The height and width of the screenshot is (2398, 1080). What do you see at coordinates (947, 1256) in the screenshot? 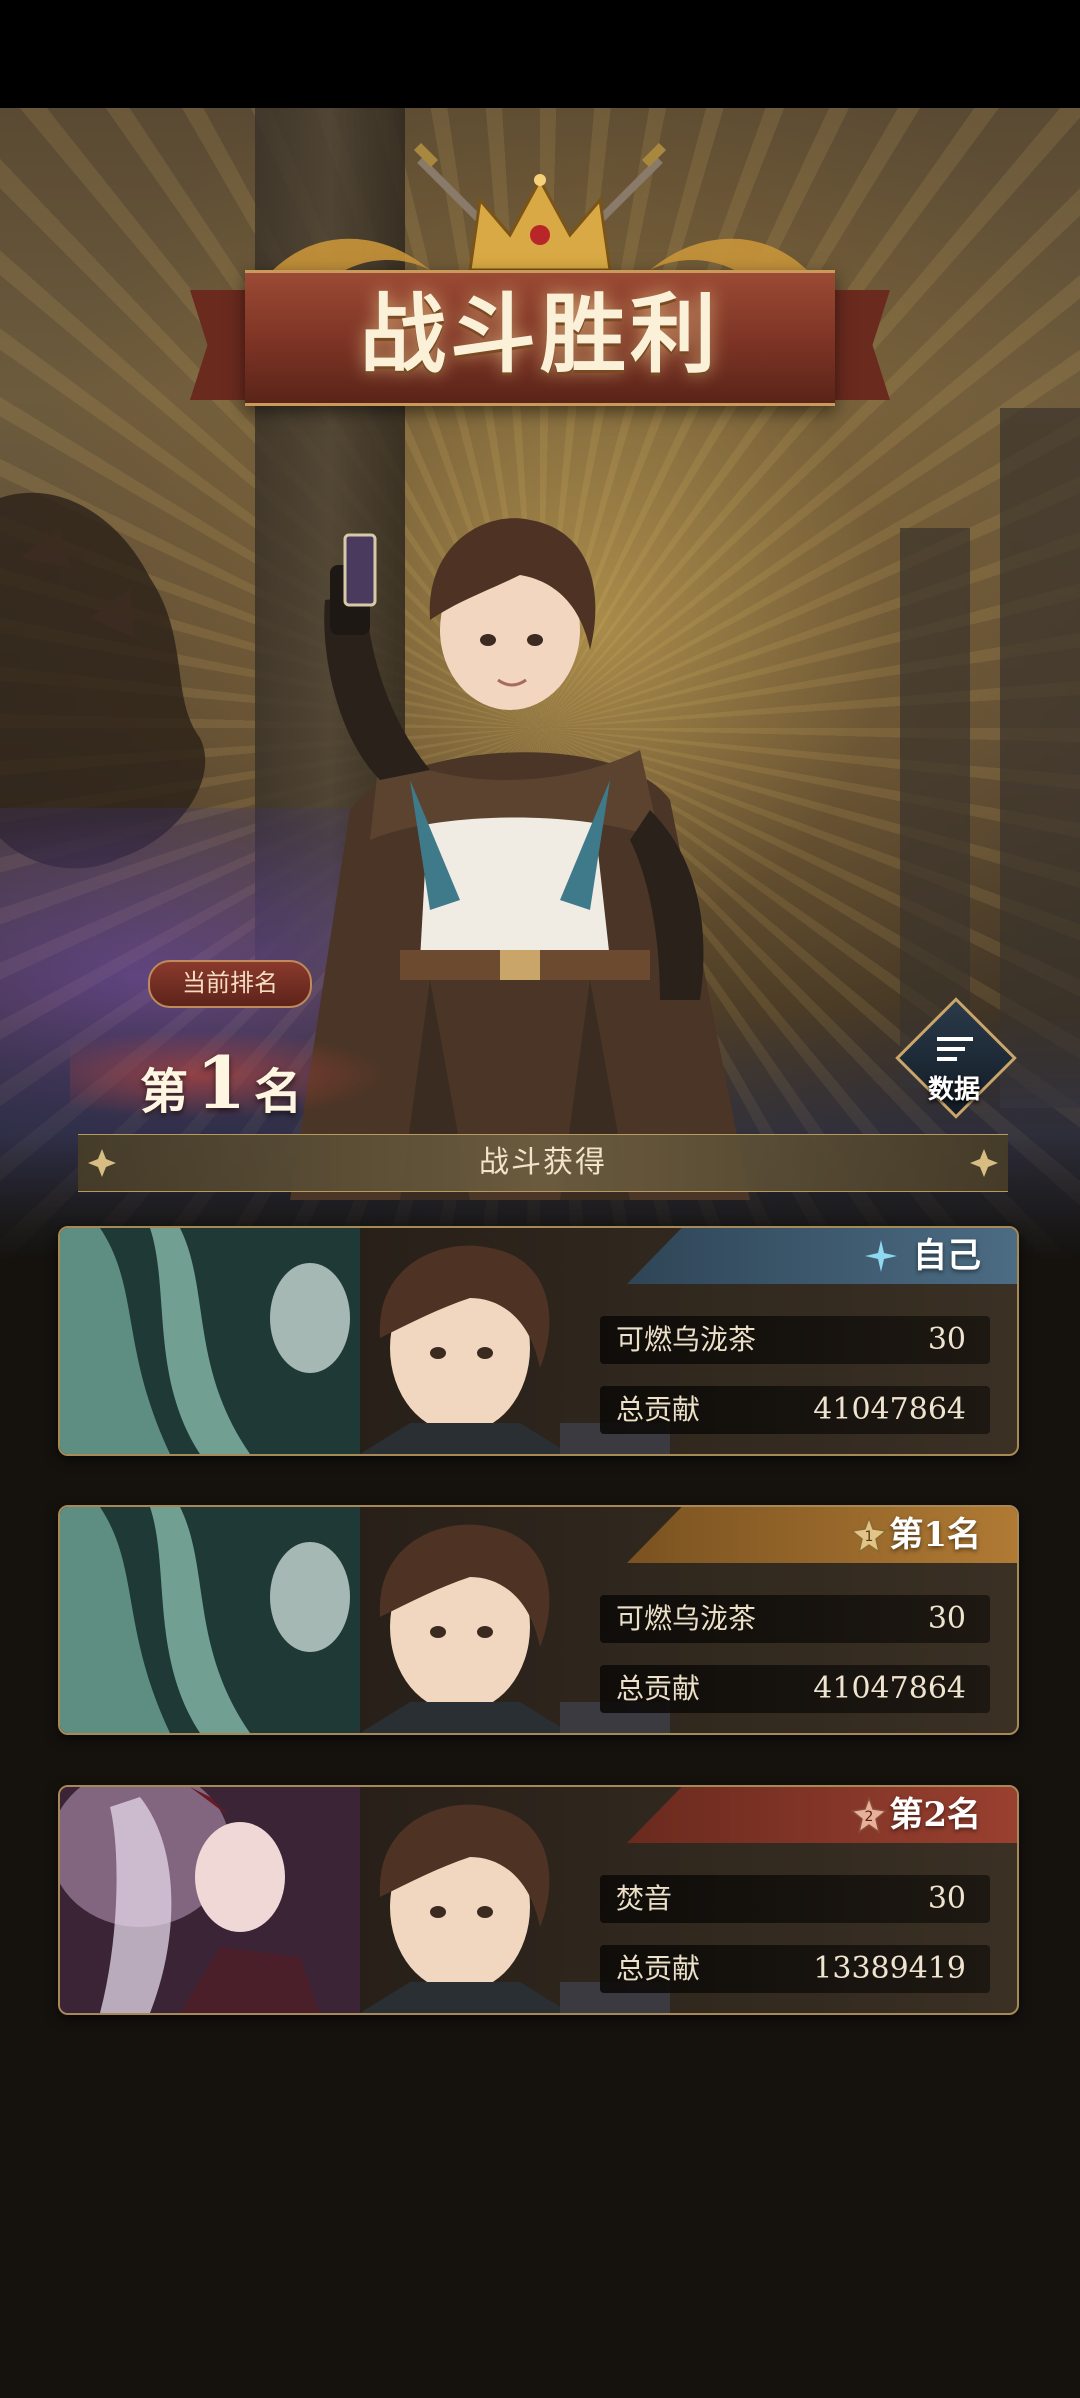
I see `self-tag-label: 自己` at bounding box center [947, 1256].